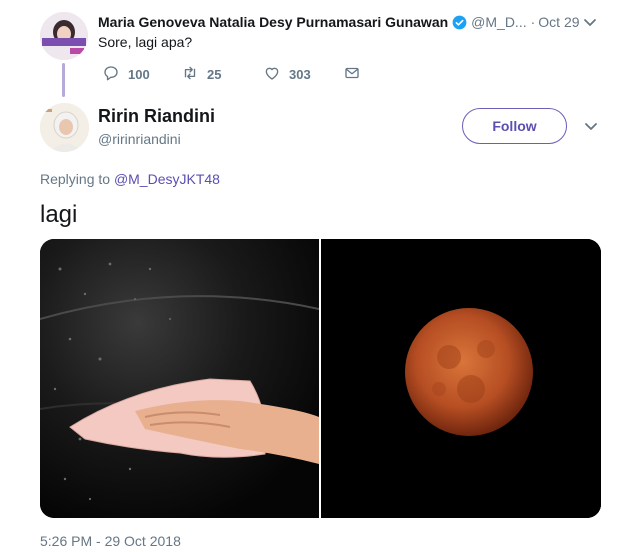 This screenshot has height=552, width=639. Describe the element at coordinates (514, 126) in the screenshot. I see `follow-button: Follow` at that location.